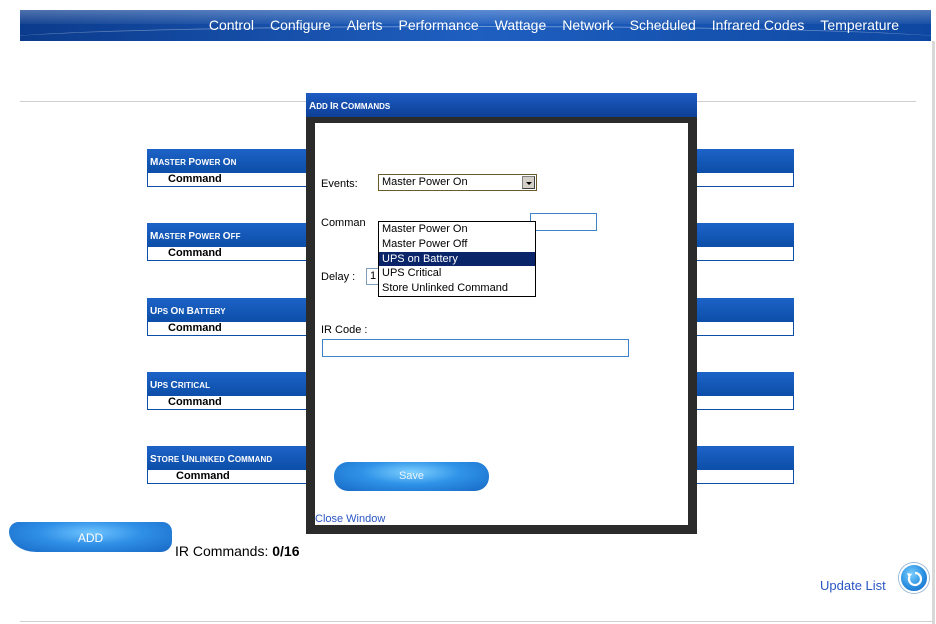 The width and height of the screenshot is (936, 624). Describe the element at coordinates (222, 551) in the screenshot. I see `ir-count-label: IR Commands:` at that location.